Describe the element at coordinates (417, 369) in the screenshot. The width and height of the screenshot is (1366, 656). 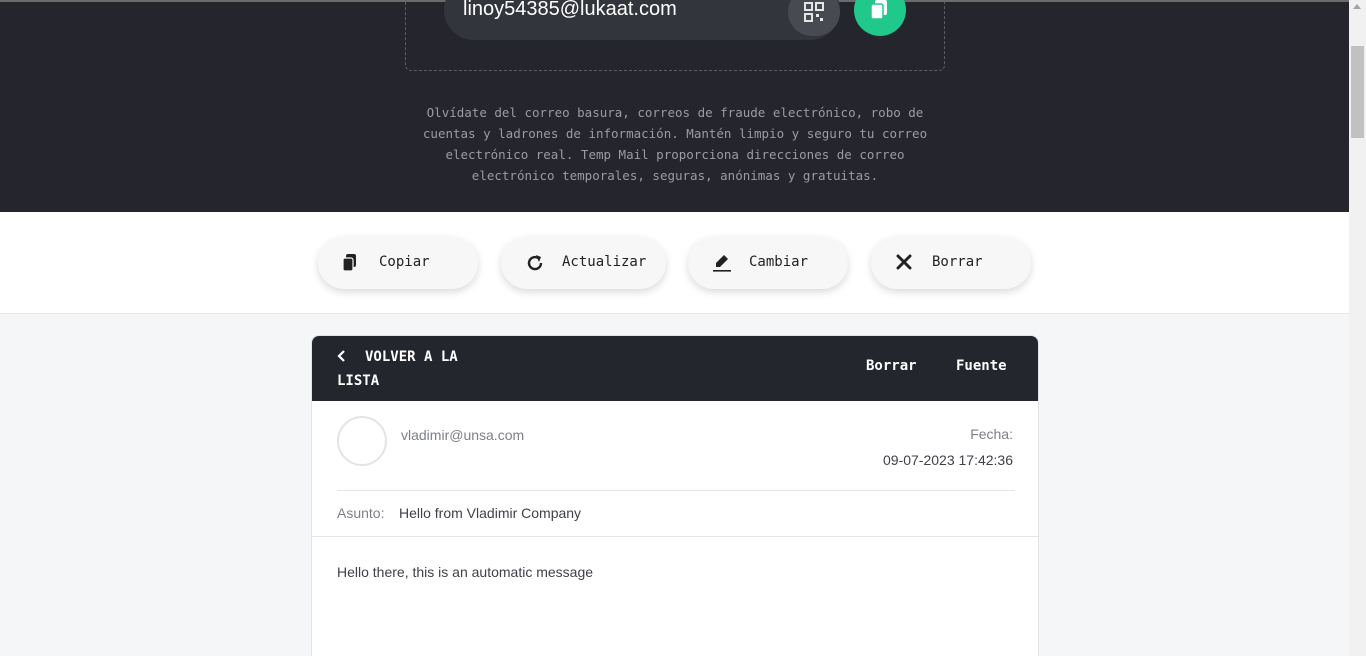
I see `back-to-list-link: VOLVER A LA LISTA` at that location.